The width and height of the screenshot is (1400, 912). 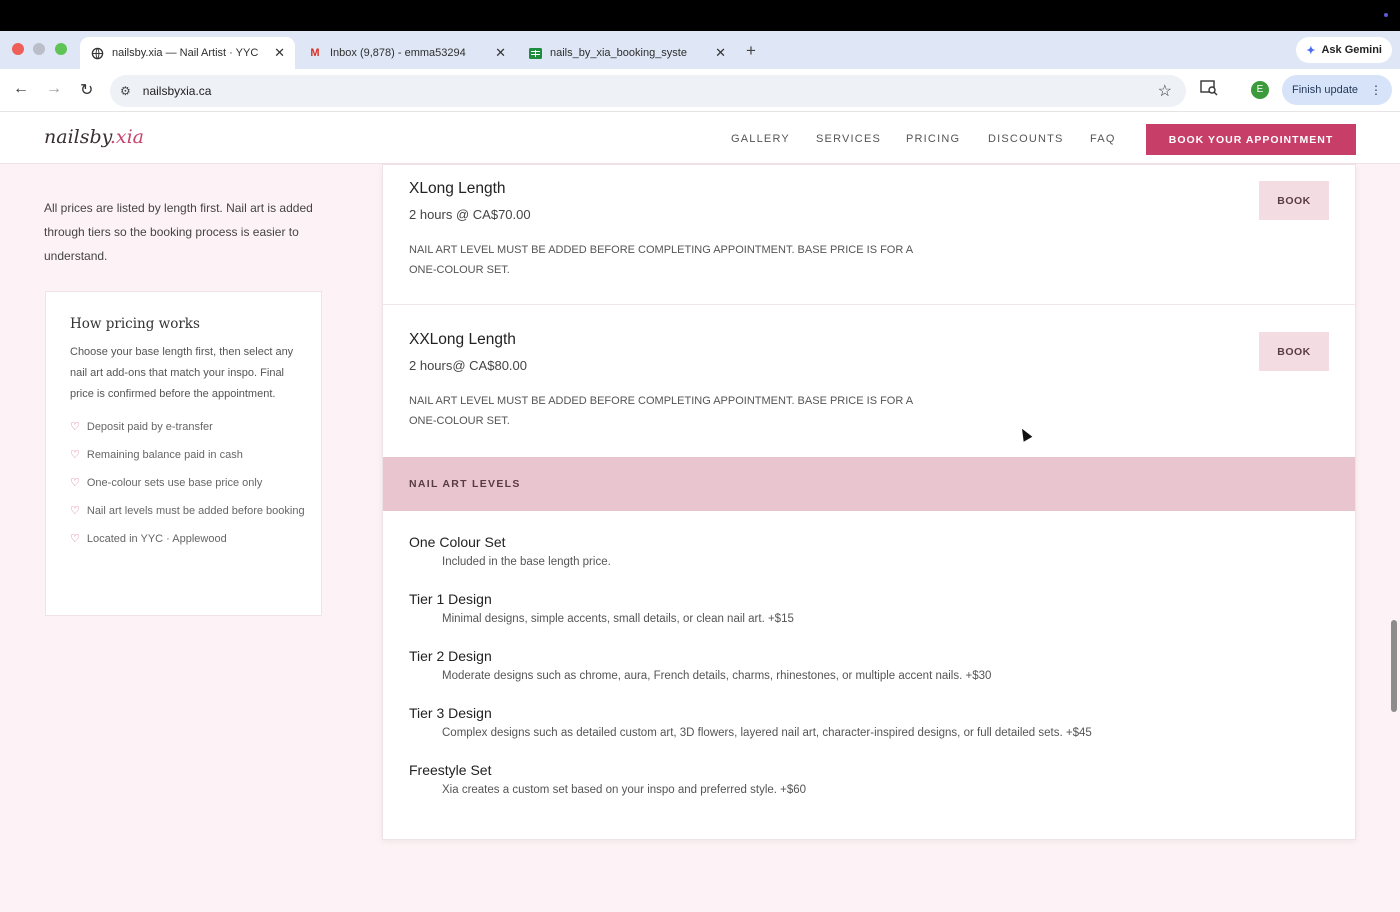 I want to click on finish-update-label: Finish update, so click(x=1325, y=90).